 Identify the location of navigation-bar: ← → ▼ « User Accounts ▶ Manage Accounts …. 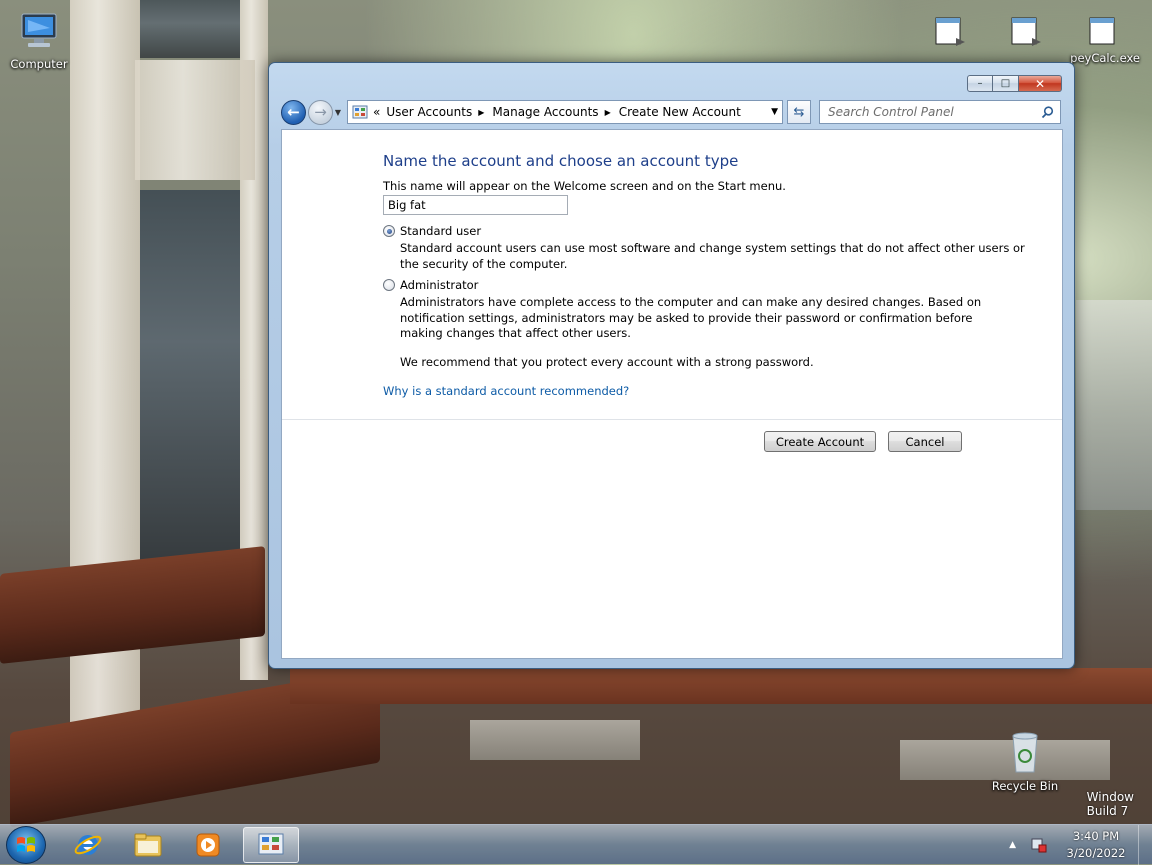
(671, 112).